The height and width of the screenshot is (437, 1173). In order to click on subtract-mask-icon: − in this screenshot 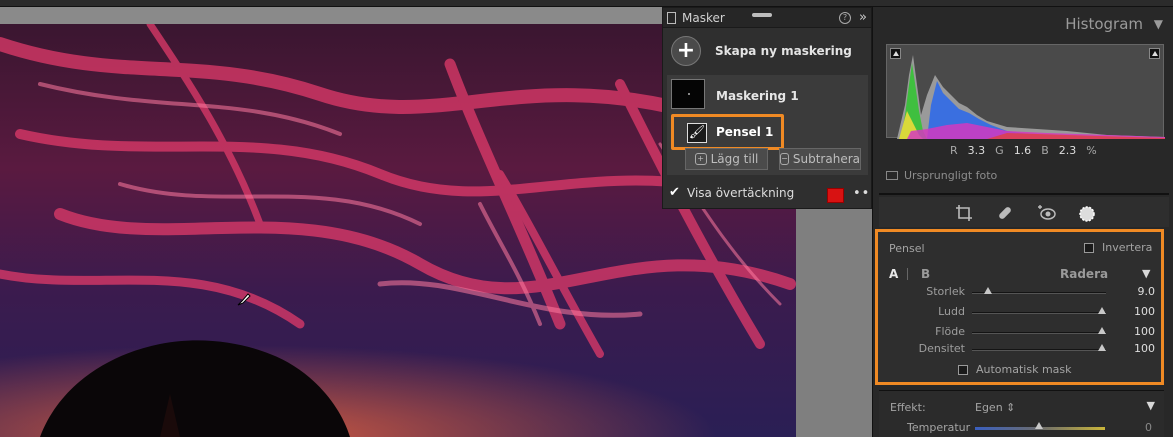, I will do `click(784, 159)`.